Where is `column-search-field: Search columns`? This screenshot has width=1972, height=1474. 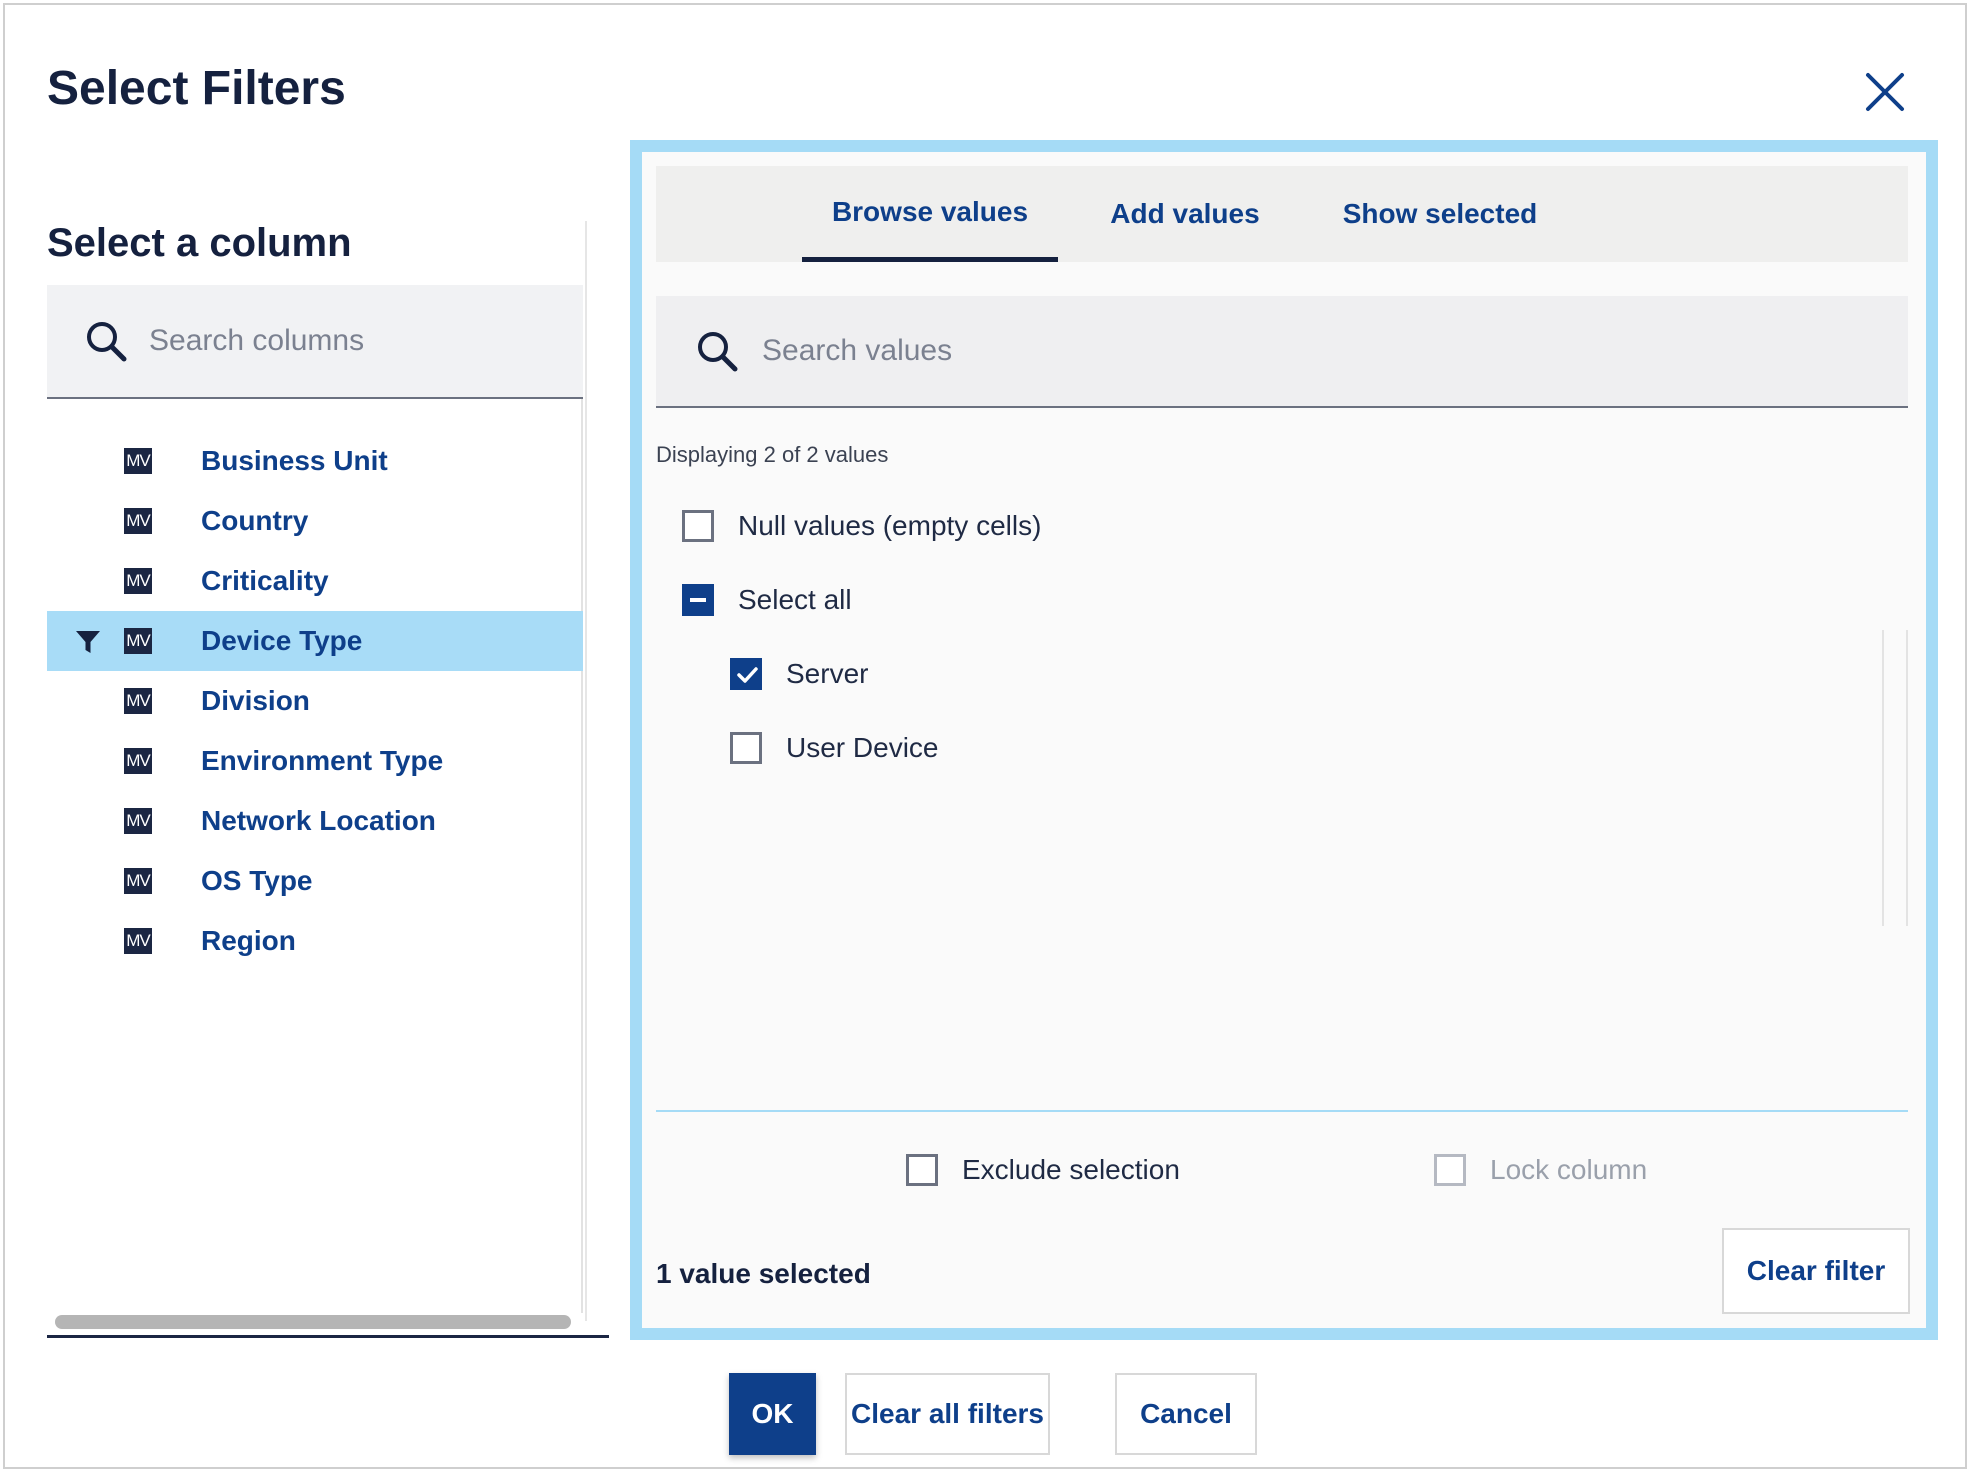
column-search-field: Search columns is located at coordinates (315, 342).